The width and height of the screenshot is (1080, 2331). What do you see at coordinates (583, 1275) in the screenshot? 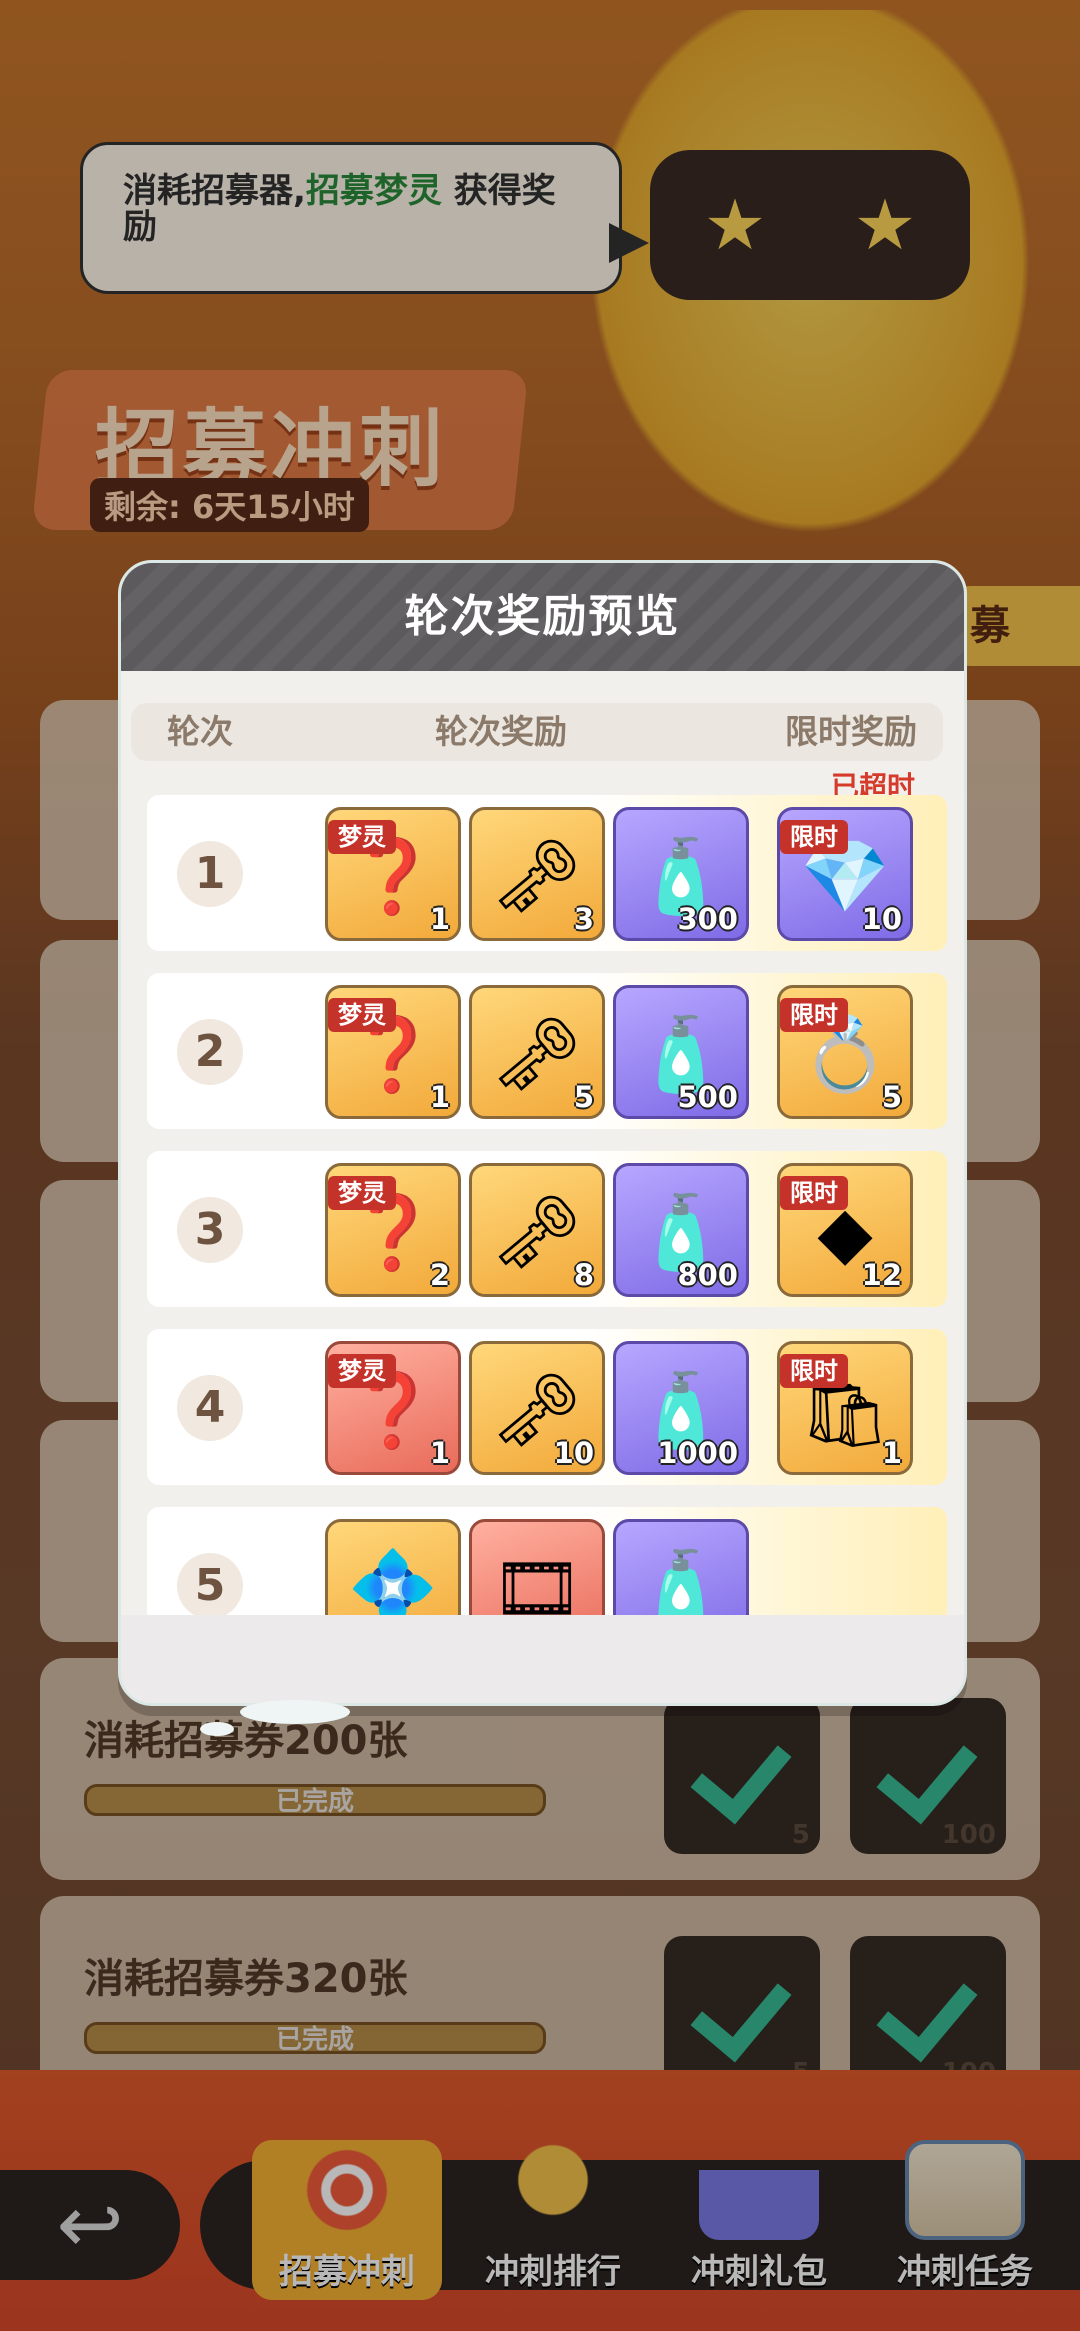
I see `reward-quantity: 8` at bounding box center [583, 1275].